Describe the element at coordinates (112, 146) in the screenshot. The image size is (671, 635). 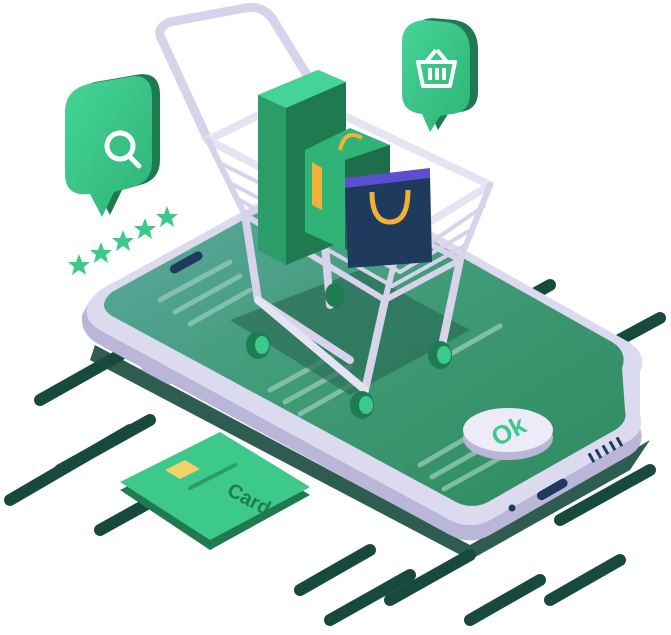
I see `search-bubble` at that location.